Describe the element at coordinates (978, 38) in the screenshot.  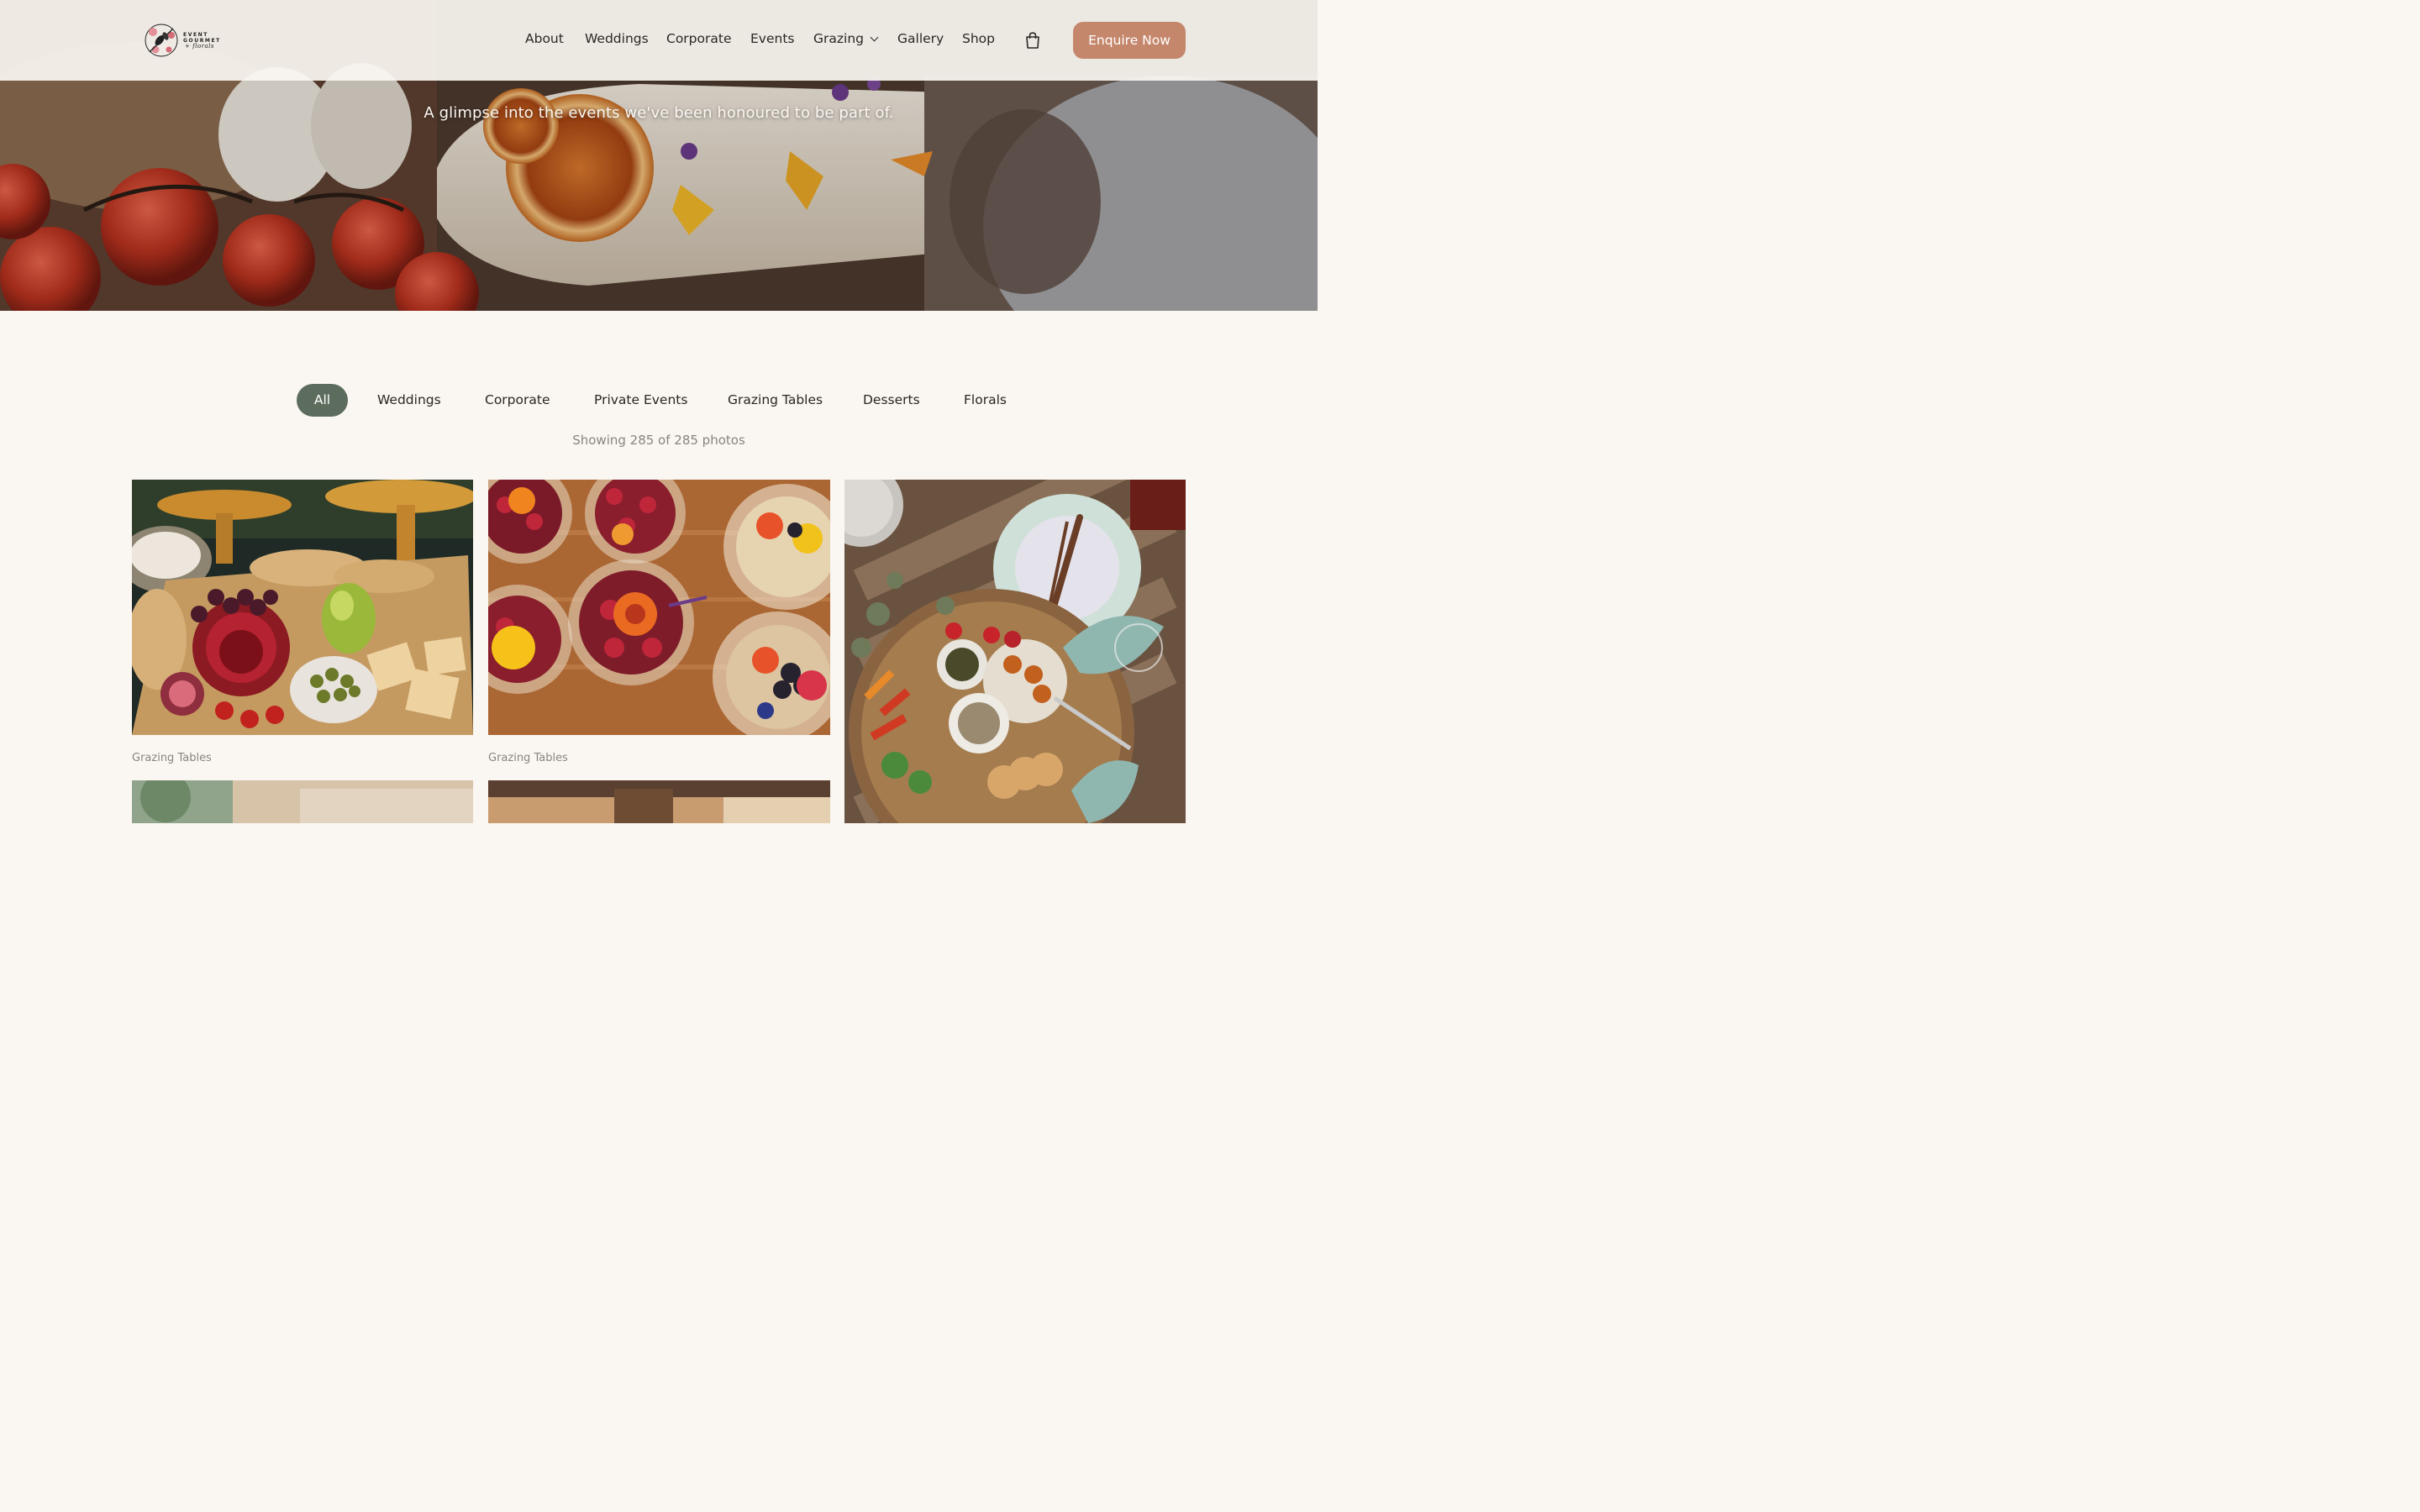
I see `nav-shop: Shop` at that location.